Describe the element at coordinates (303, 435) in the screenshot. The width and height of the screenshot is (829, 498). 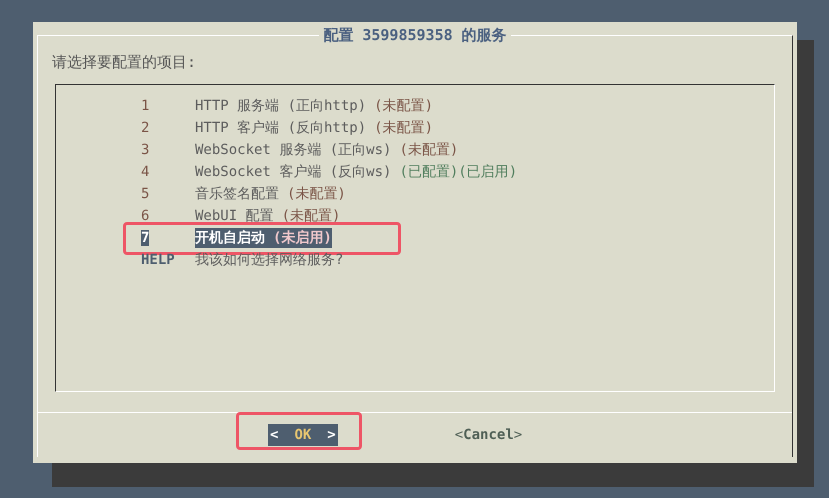
I see `dialog-button: < OK >` at that location.